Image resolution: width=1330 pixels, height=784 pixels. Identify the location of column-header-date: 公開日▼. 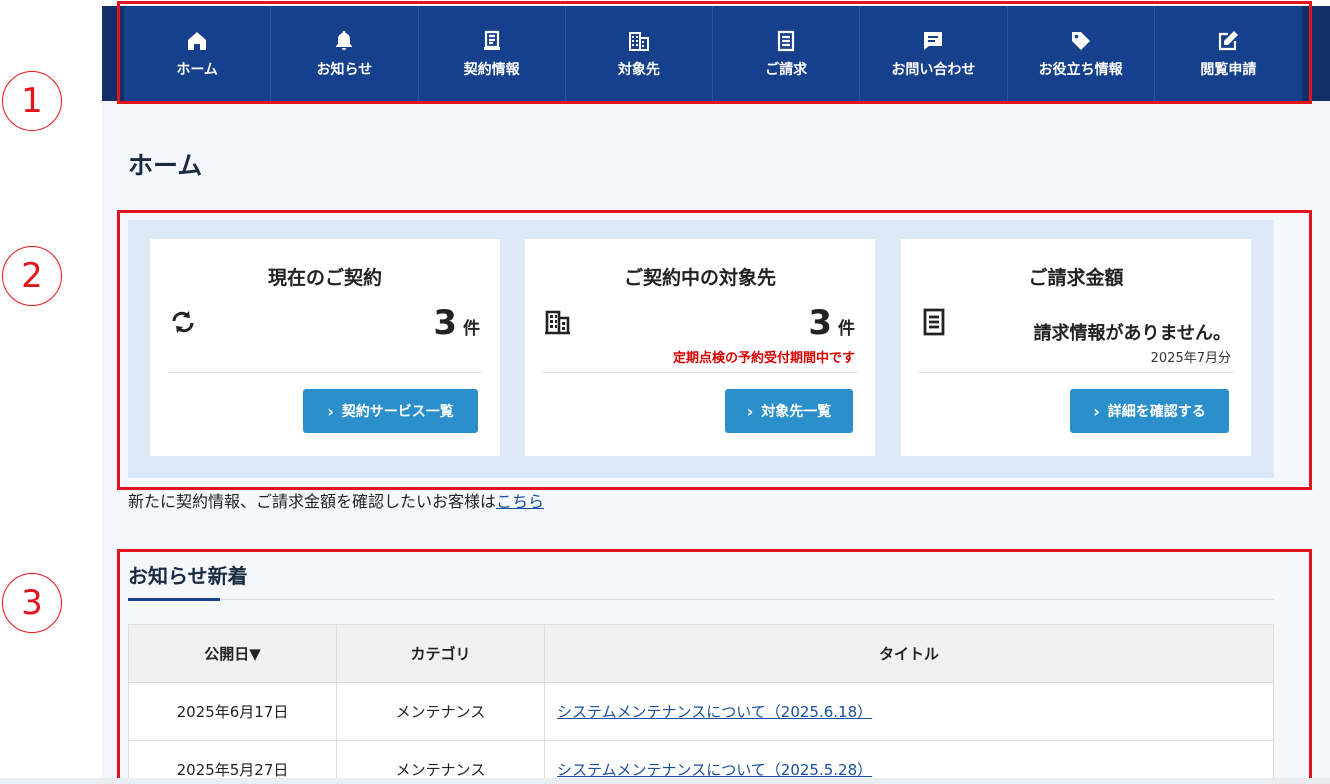
(232, 653).